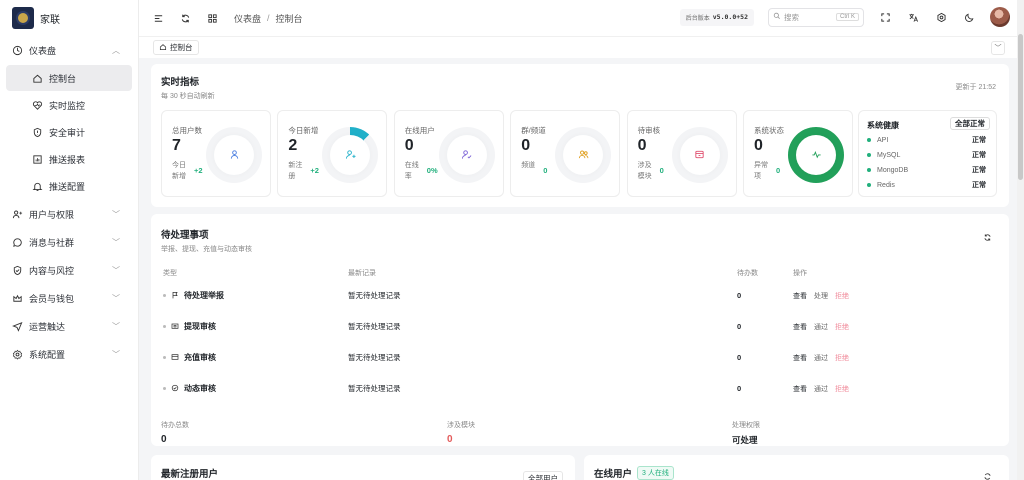 This screenshot has height=480, width=1024. Describe the element at coordinates (769, 130) in the screenshot. I see `metric-label: 系统状态` at that location.